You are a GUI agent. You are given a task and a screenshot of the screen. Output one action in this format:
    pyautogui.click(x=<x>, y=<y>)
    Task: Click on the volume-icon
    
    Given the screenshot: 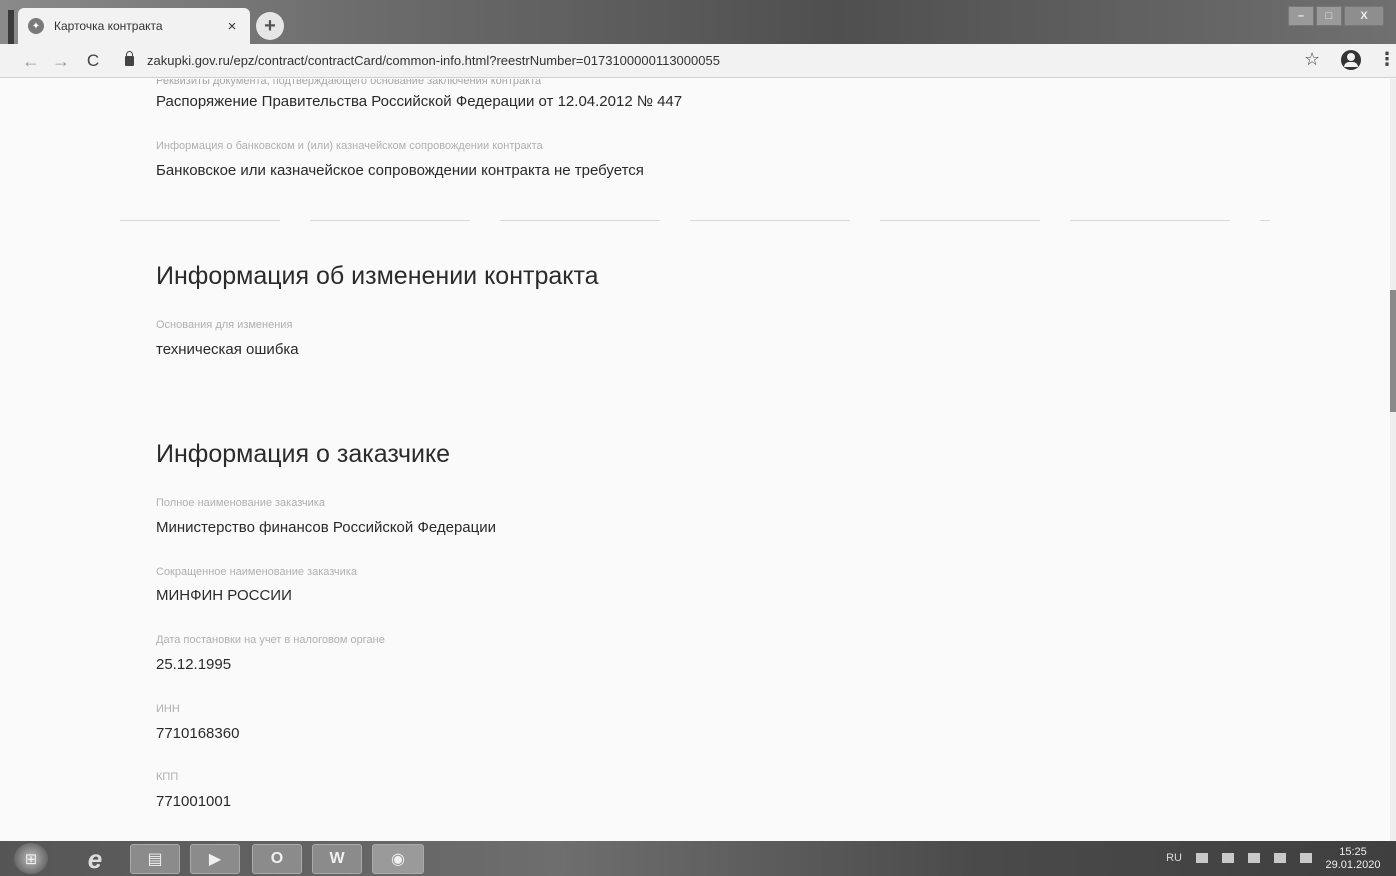 What is the action you would take?
    pyautogui.click(x=1306, y=858)
    